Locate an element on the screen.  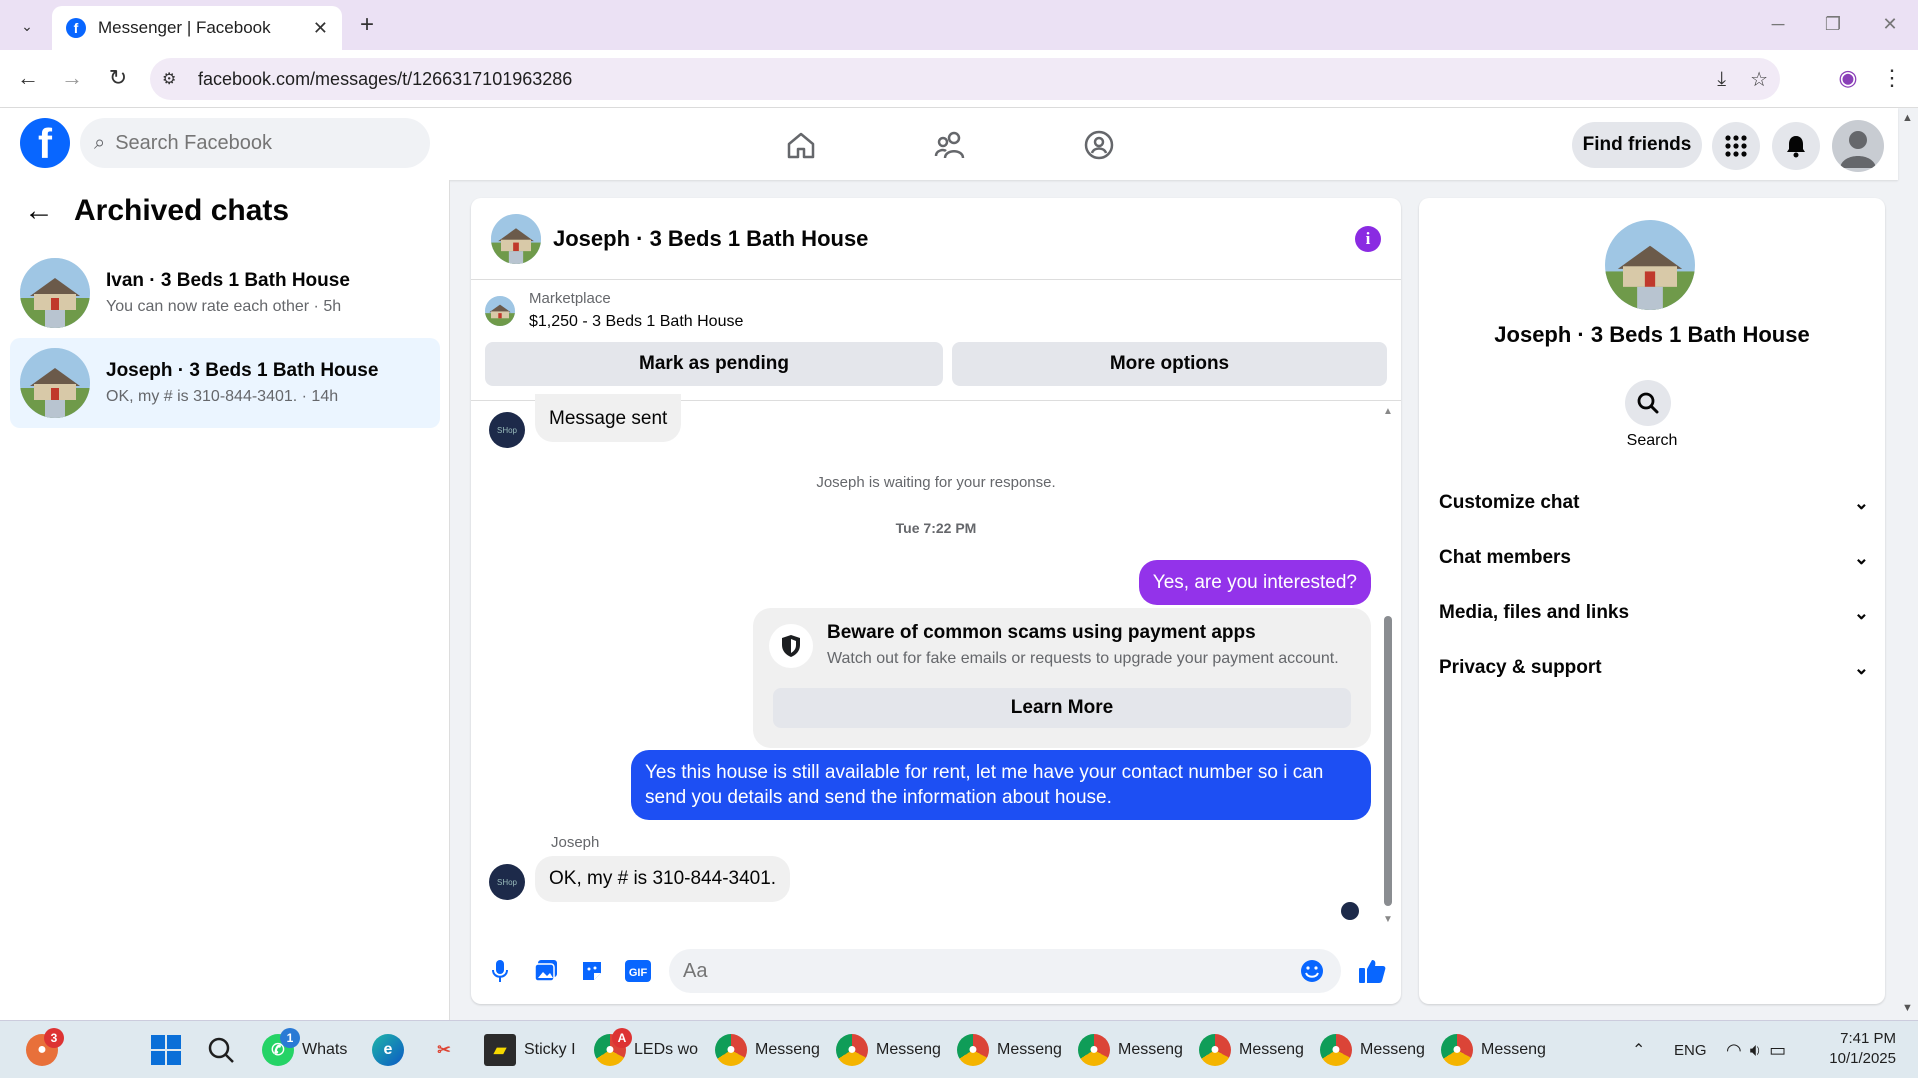
clock-time: 7:41 PM is located at coordinates (1868, 1038).